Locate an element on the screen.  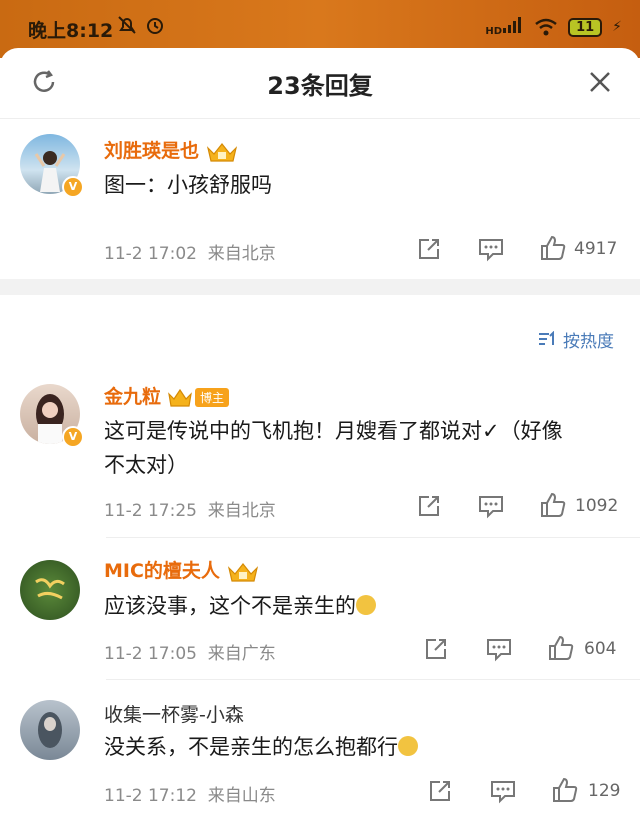
reply-text-content: 没关系，不是亲生的怎么抱都行 is located at coordinates (251, 747).